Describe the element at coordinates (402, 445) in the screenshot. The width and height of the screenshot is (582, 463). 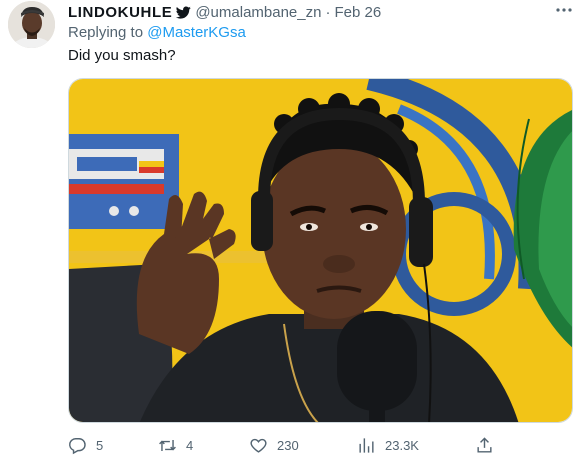
I see `views-count: 23.3K` at that location.